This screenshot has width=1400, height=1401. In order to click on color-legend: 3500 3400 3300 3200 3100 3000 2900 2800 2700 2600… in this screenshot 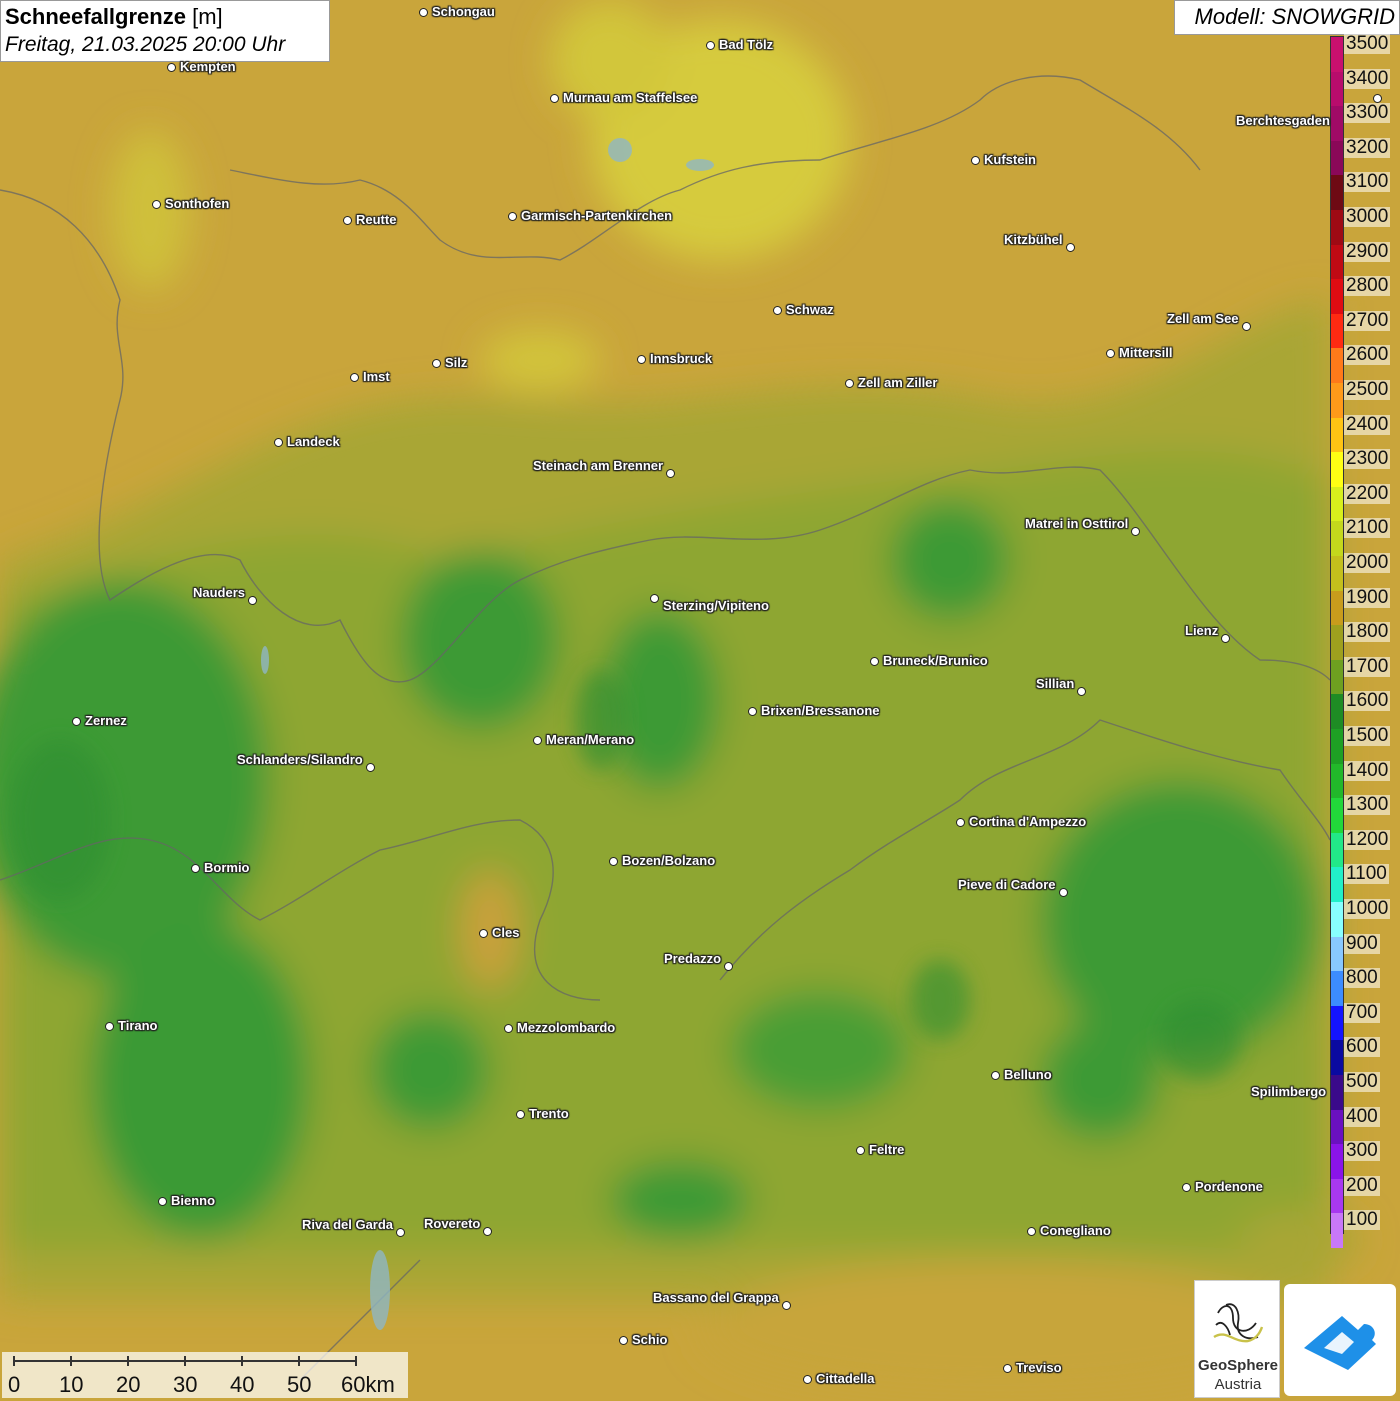, I will do `click(1365, 641)`.